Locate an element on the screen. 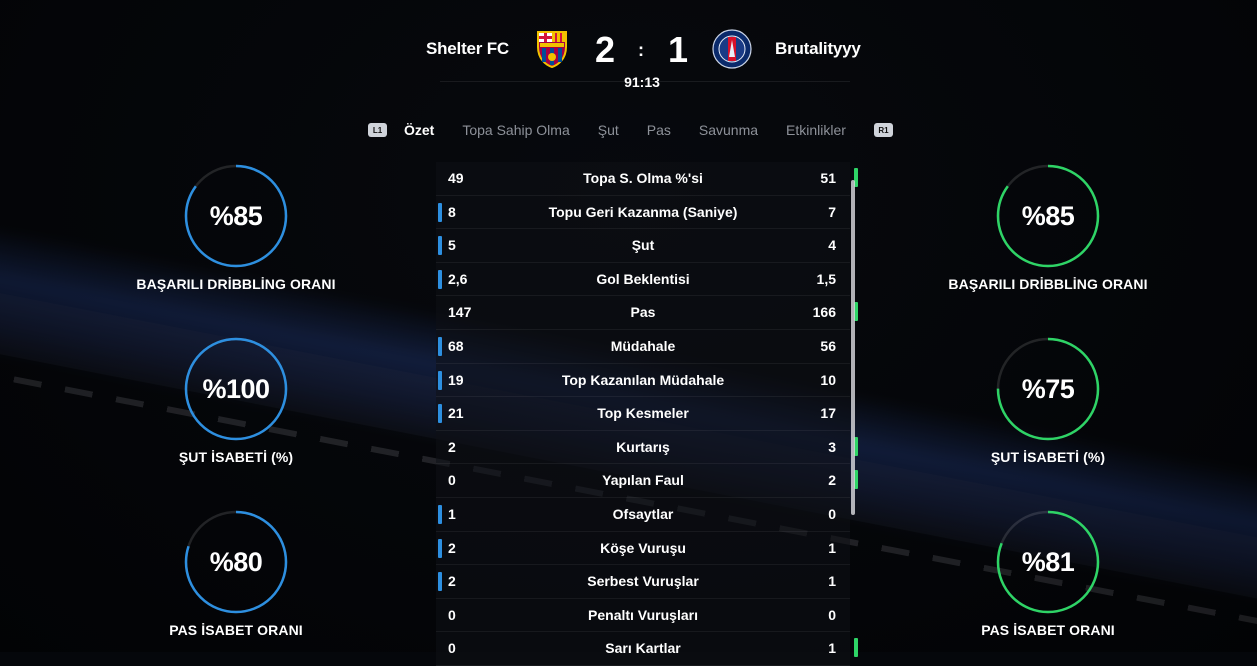 The image size is (1257, 666). away-leader-marker is located at coordinates (856, 648).